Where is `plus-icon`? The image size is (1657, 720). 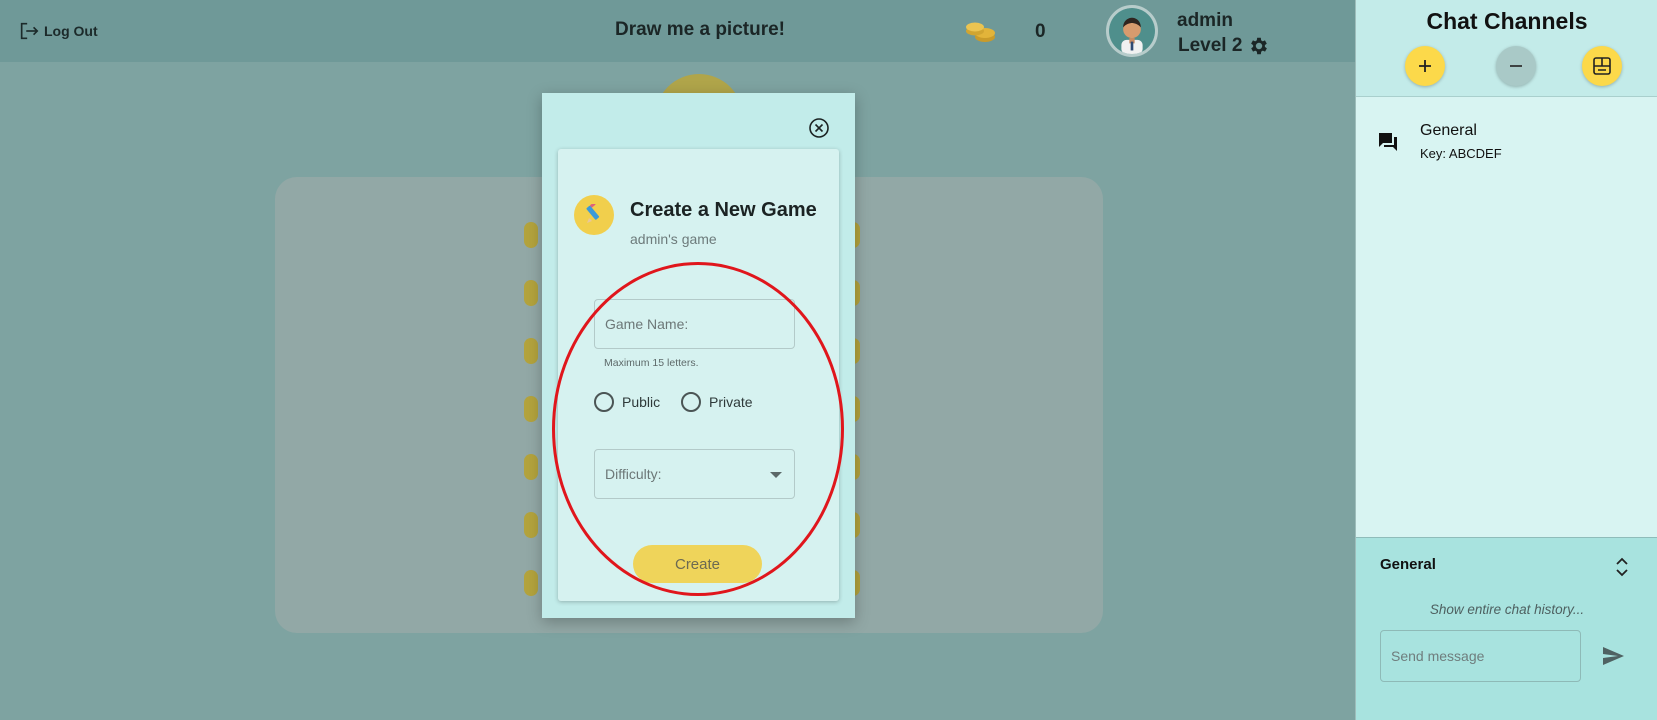 plus-icon is located at coordinates (1425, 66).